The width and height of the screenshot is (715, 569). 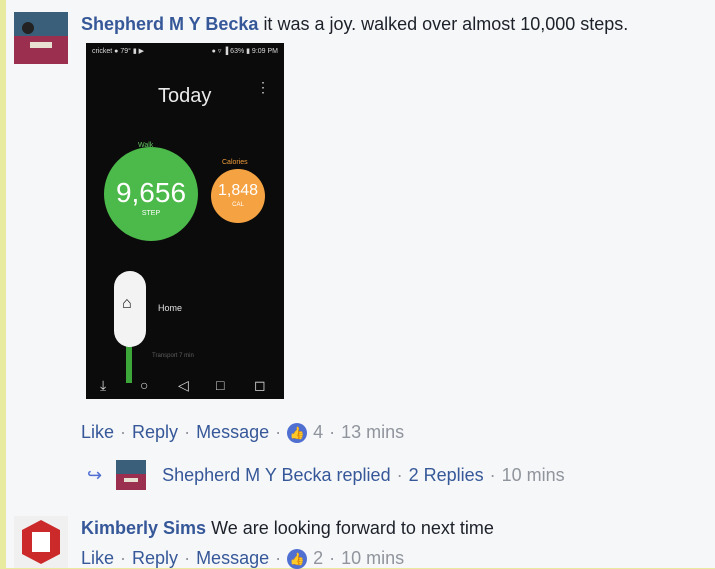 I want to click on calories-unit: CAL, so click(x=238, y=205).